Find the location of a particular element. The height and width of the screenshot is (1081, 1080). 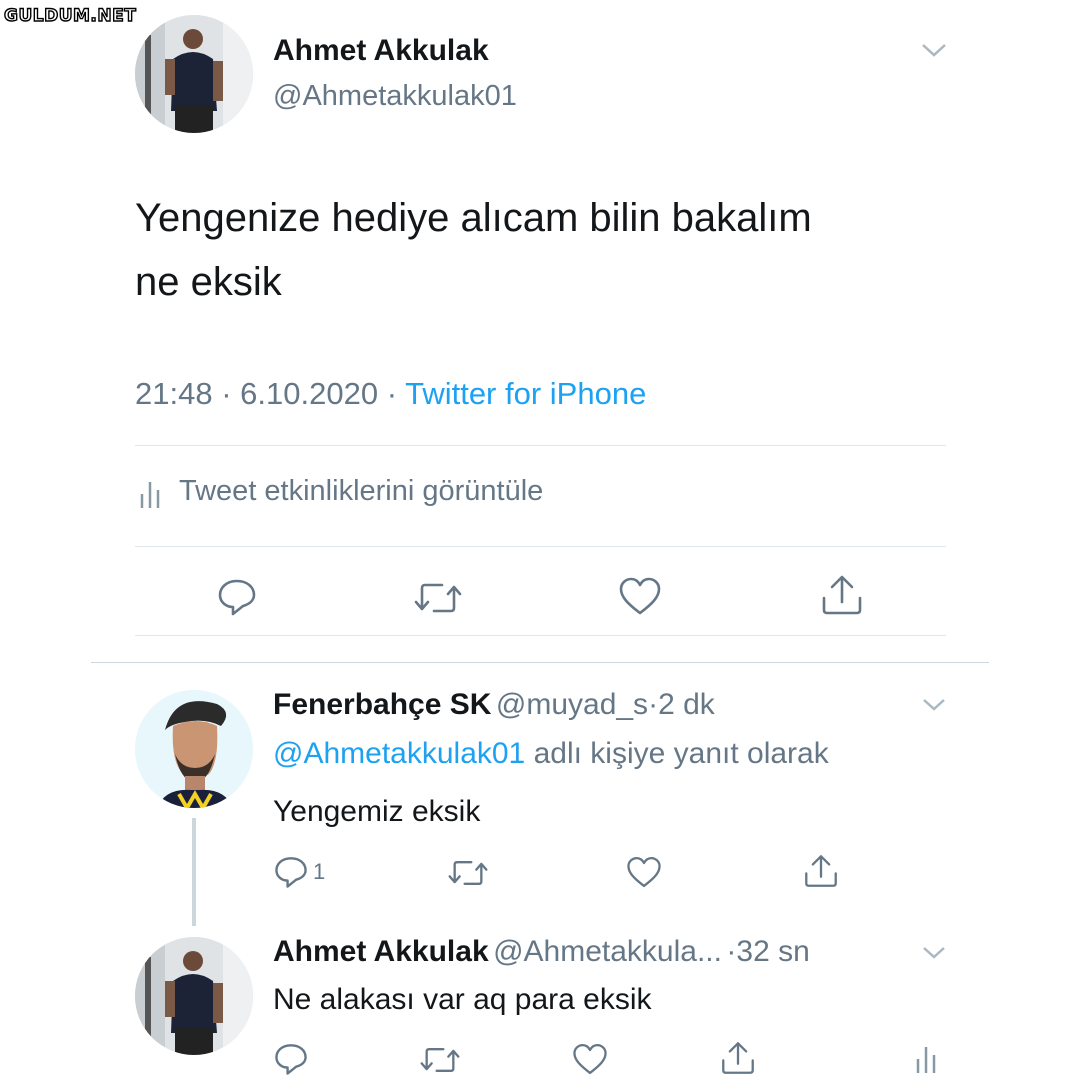

view-tweet-activity-link: Tweet etkinliklerini görüntüle is located at coordinates (361, 491).